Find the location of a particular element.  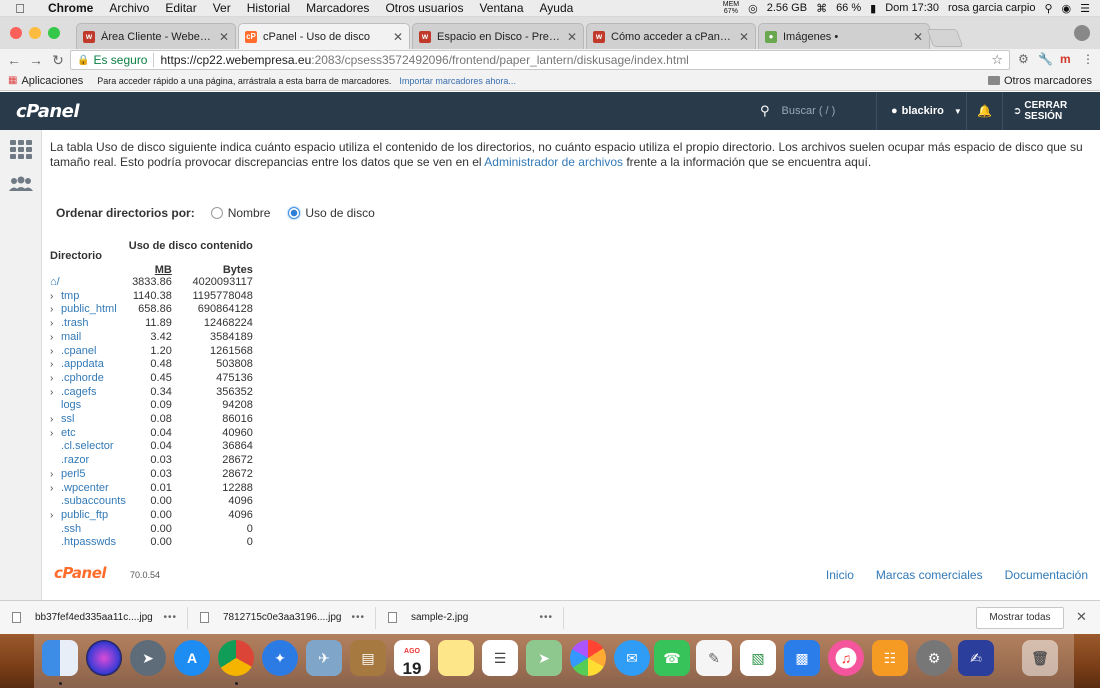

users-icon is located at coordinates (21, 184).